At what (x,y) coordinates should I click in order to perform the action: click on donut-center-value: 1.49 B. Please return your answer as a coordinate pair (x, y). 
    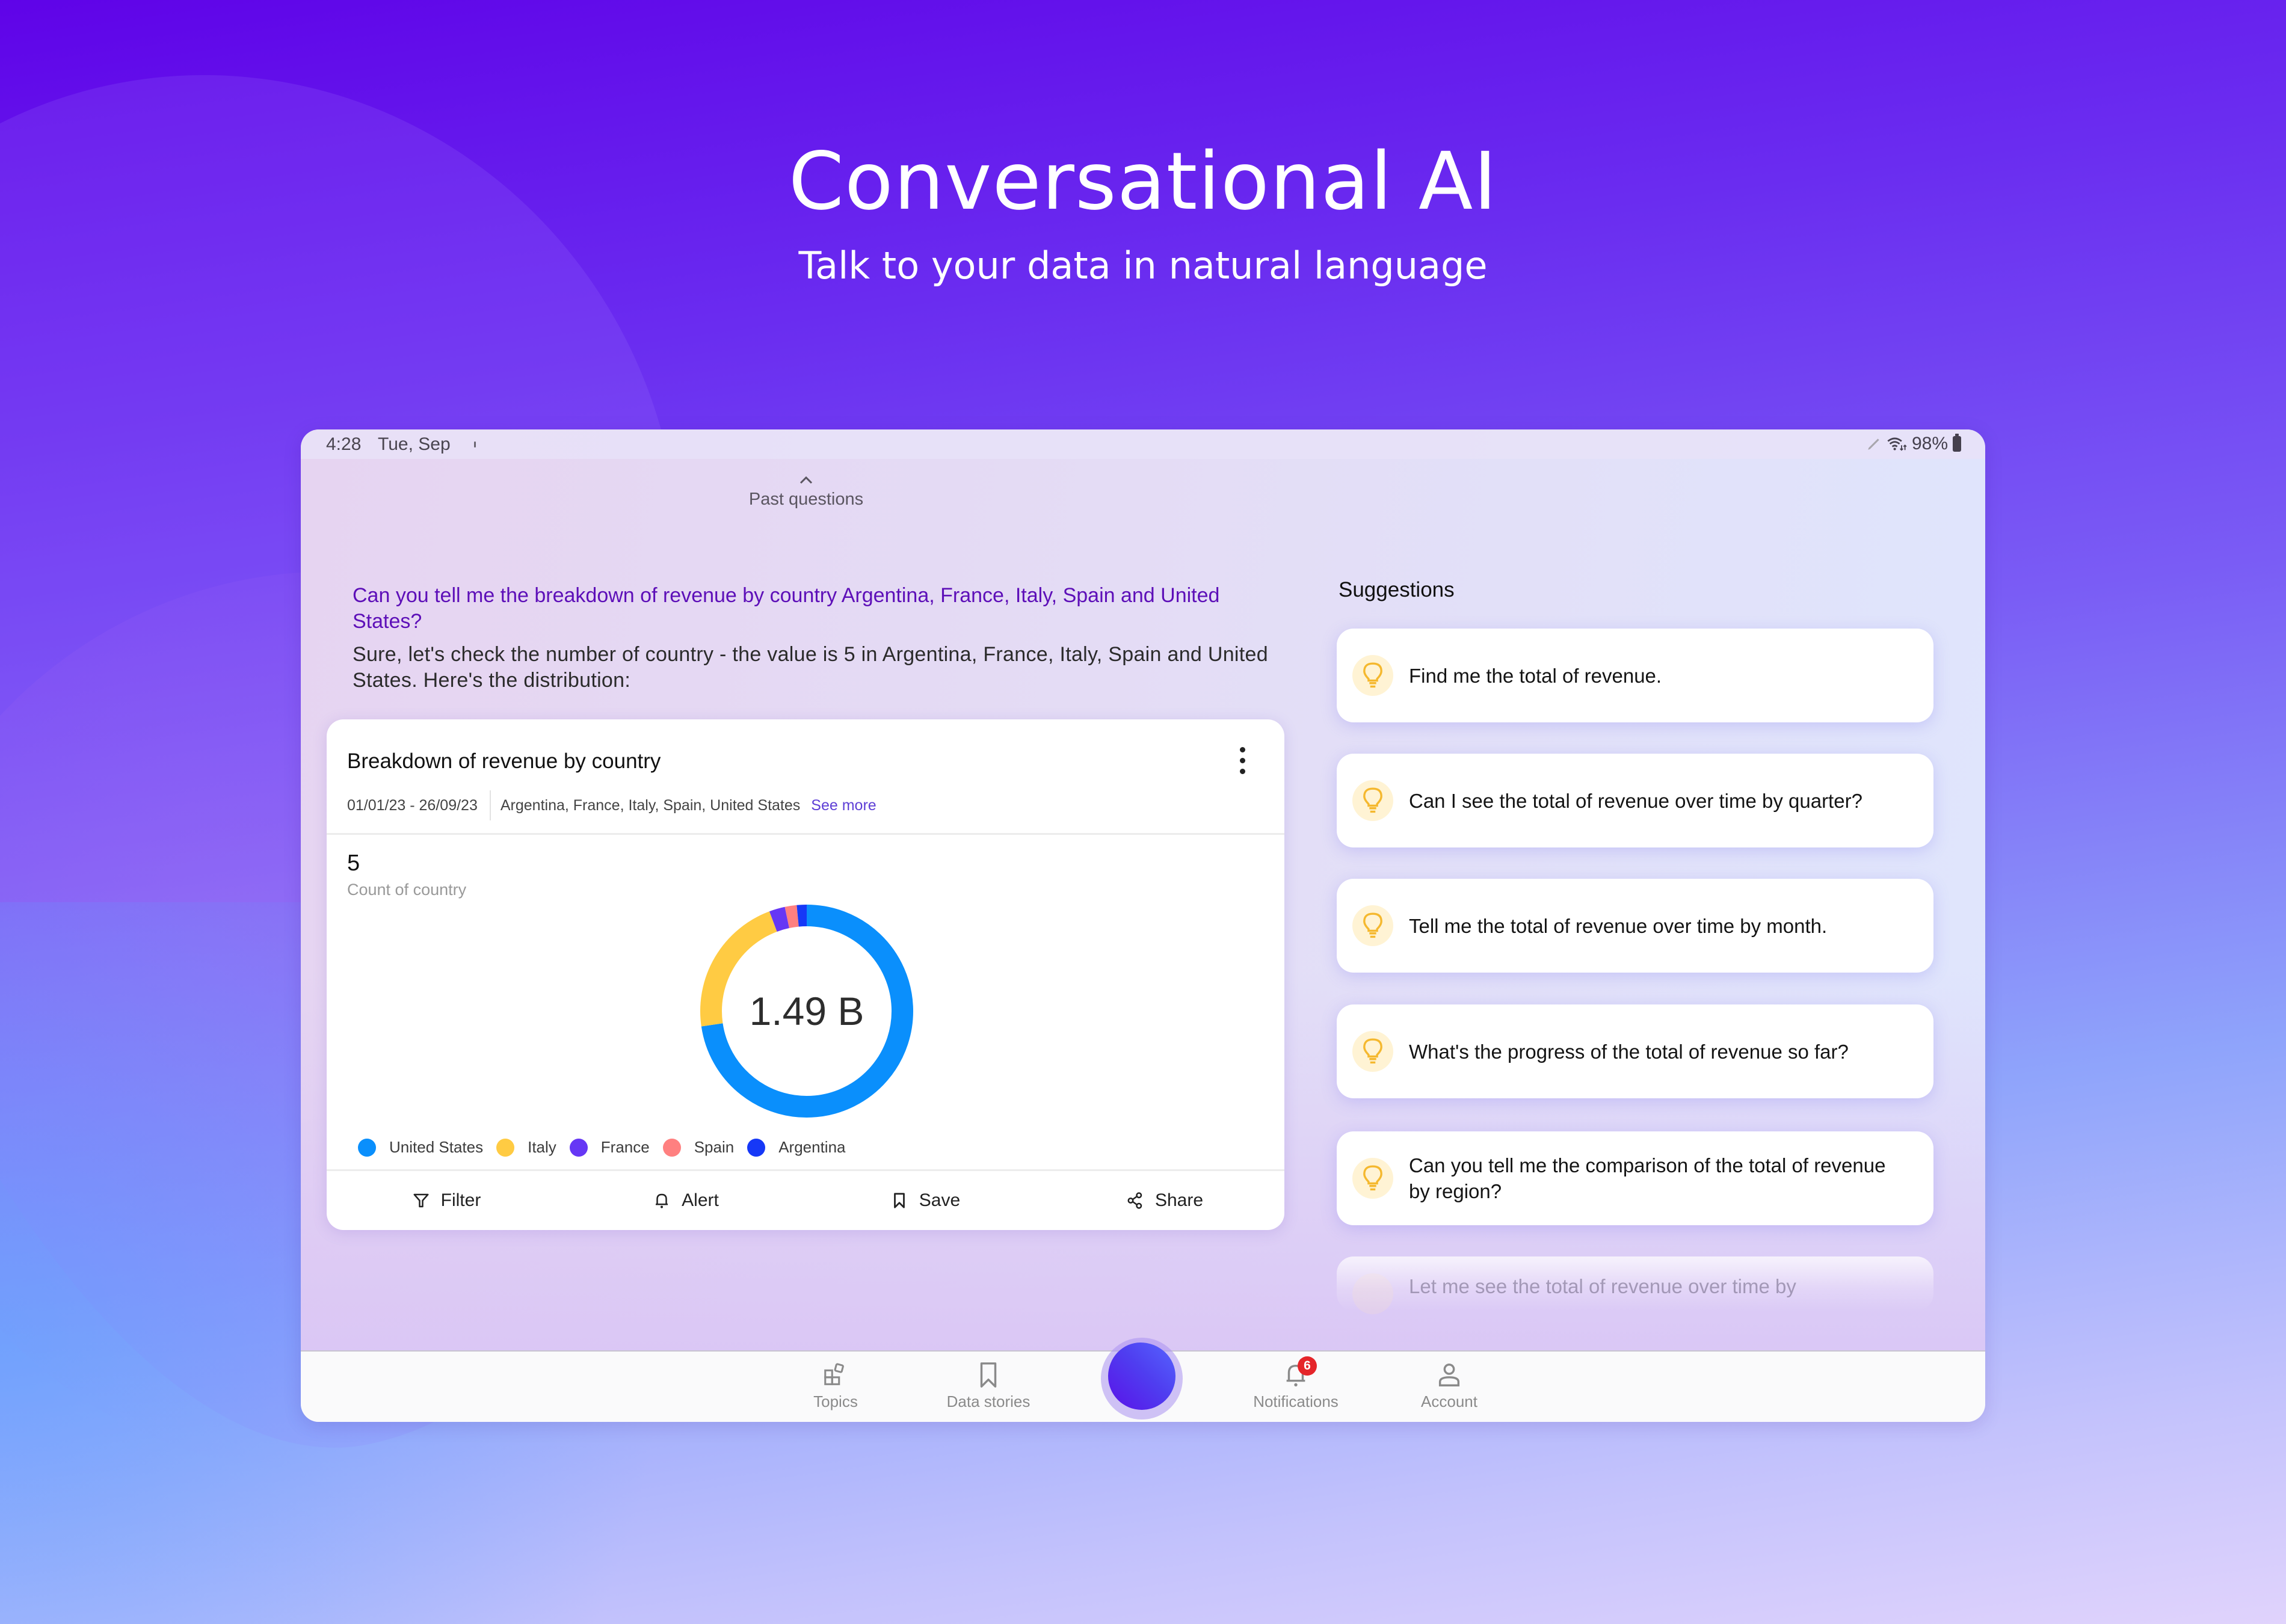
    Looking at the image, I should click on (806, 1011).